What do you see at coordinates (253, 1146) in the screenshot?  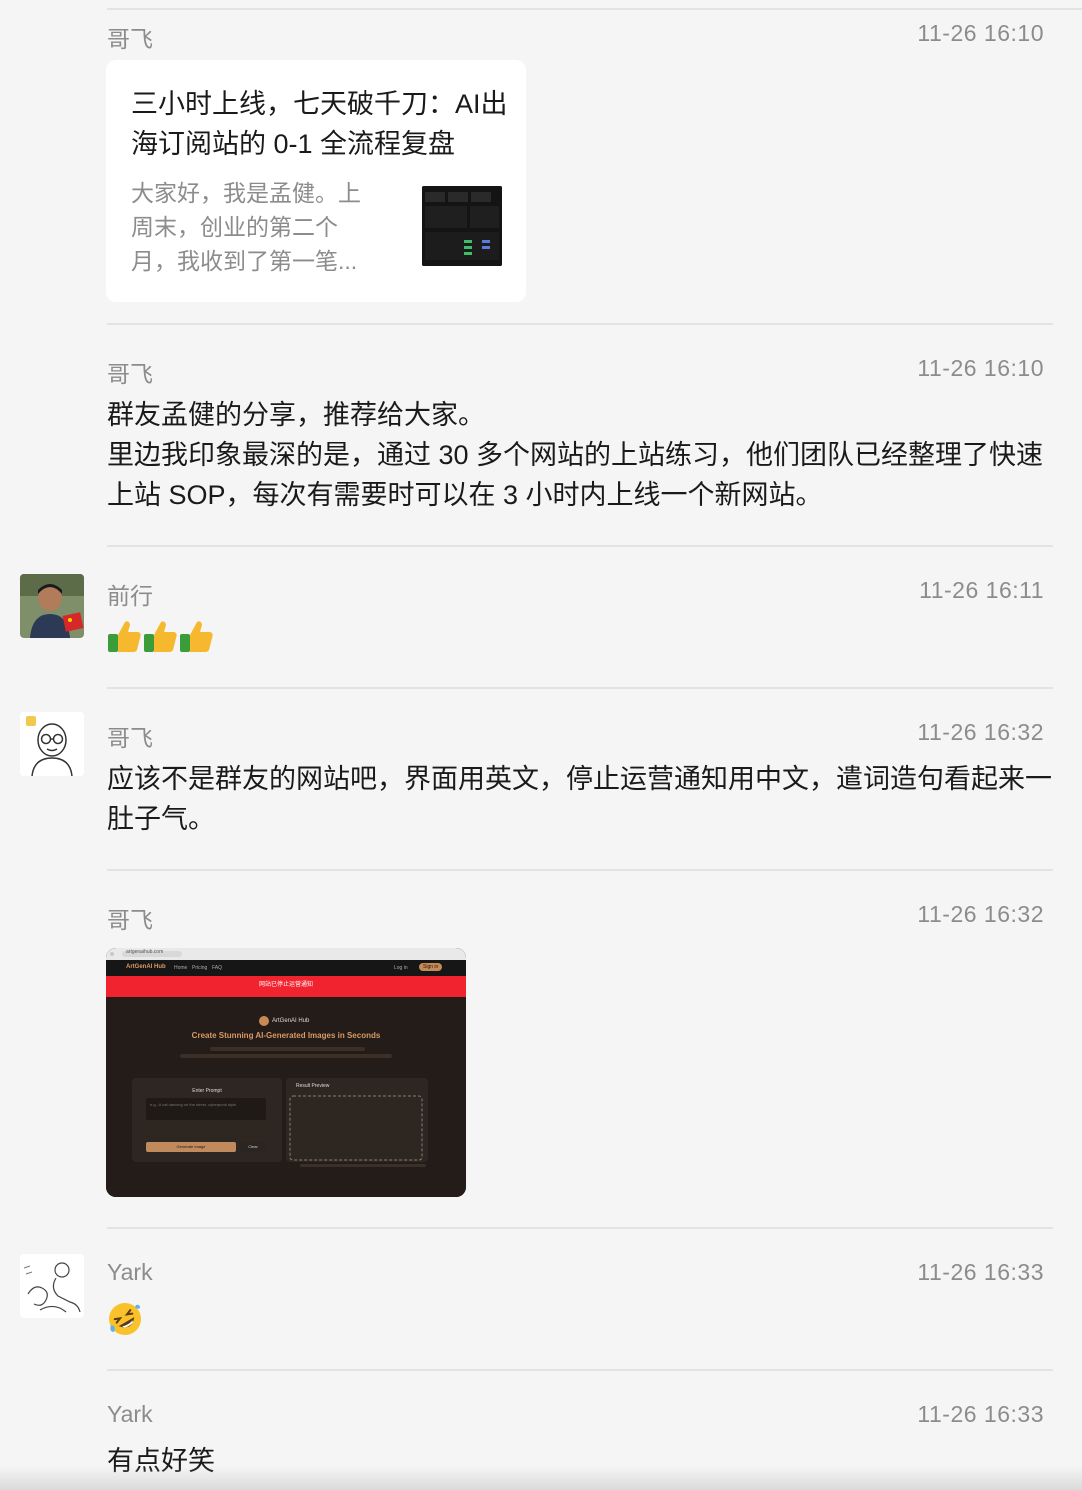 I see `screenshot-clear: Clear` at bounding box center [253, 1146].